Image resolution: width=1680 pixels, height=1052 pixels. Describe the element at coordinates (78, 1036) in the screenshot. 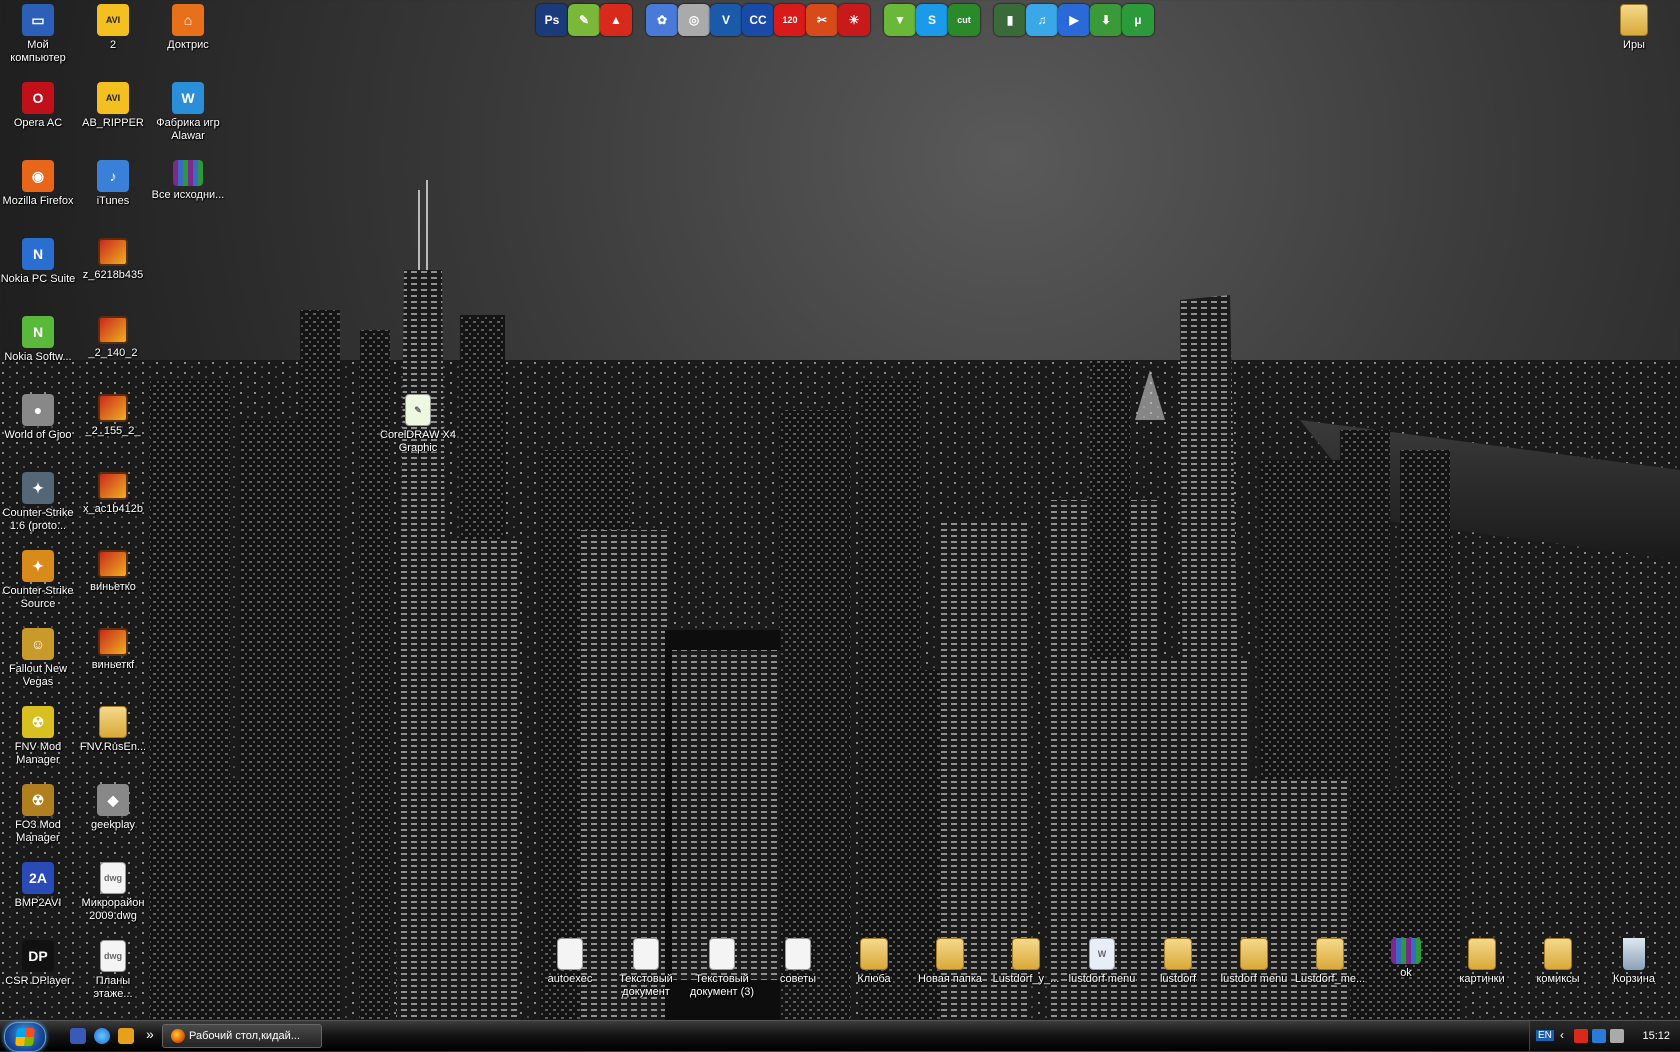

I see `show-desktop-icon` at that location.